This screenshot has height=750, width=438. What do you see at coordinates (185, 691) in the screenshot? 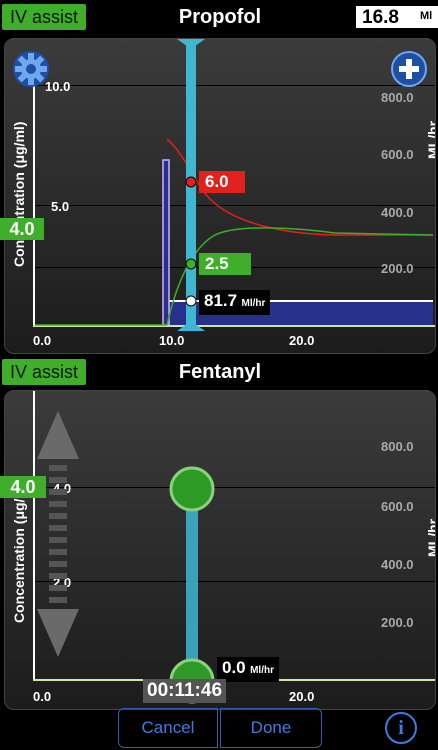
I see `elapsed-timer: 00:11:46` at bounding box center [185, 691].